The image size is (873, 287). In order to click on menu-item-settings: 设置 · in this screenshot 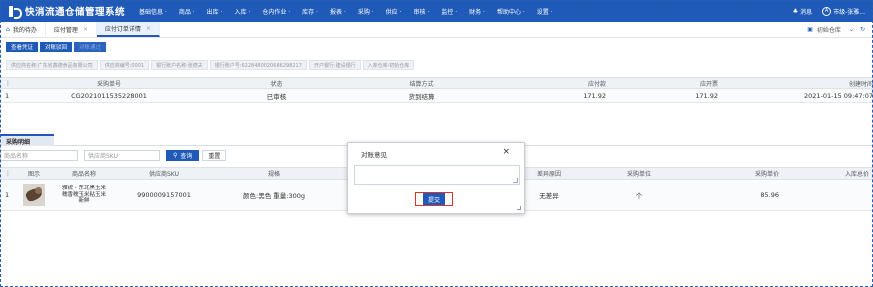, I will do `click(545, 11)`.